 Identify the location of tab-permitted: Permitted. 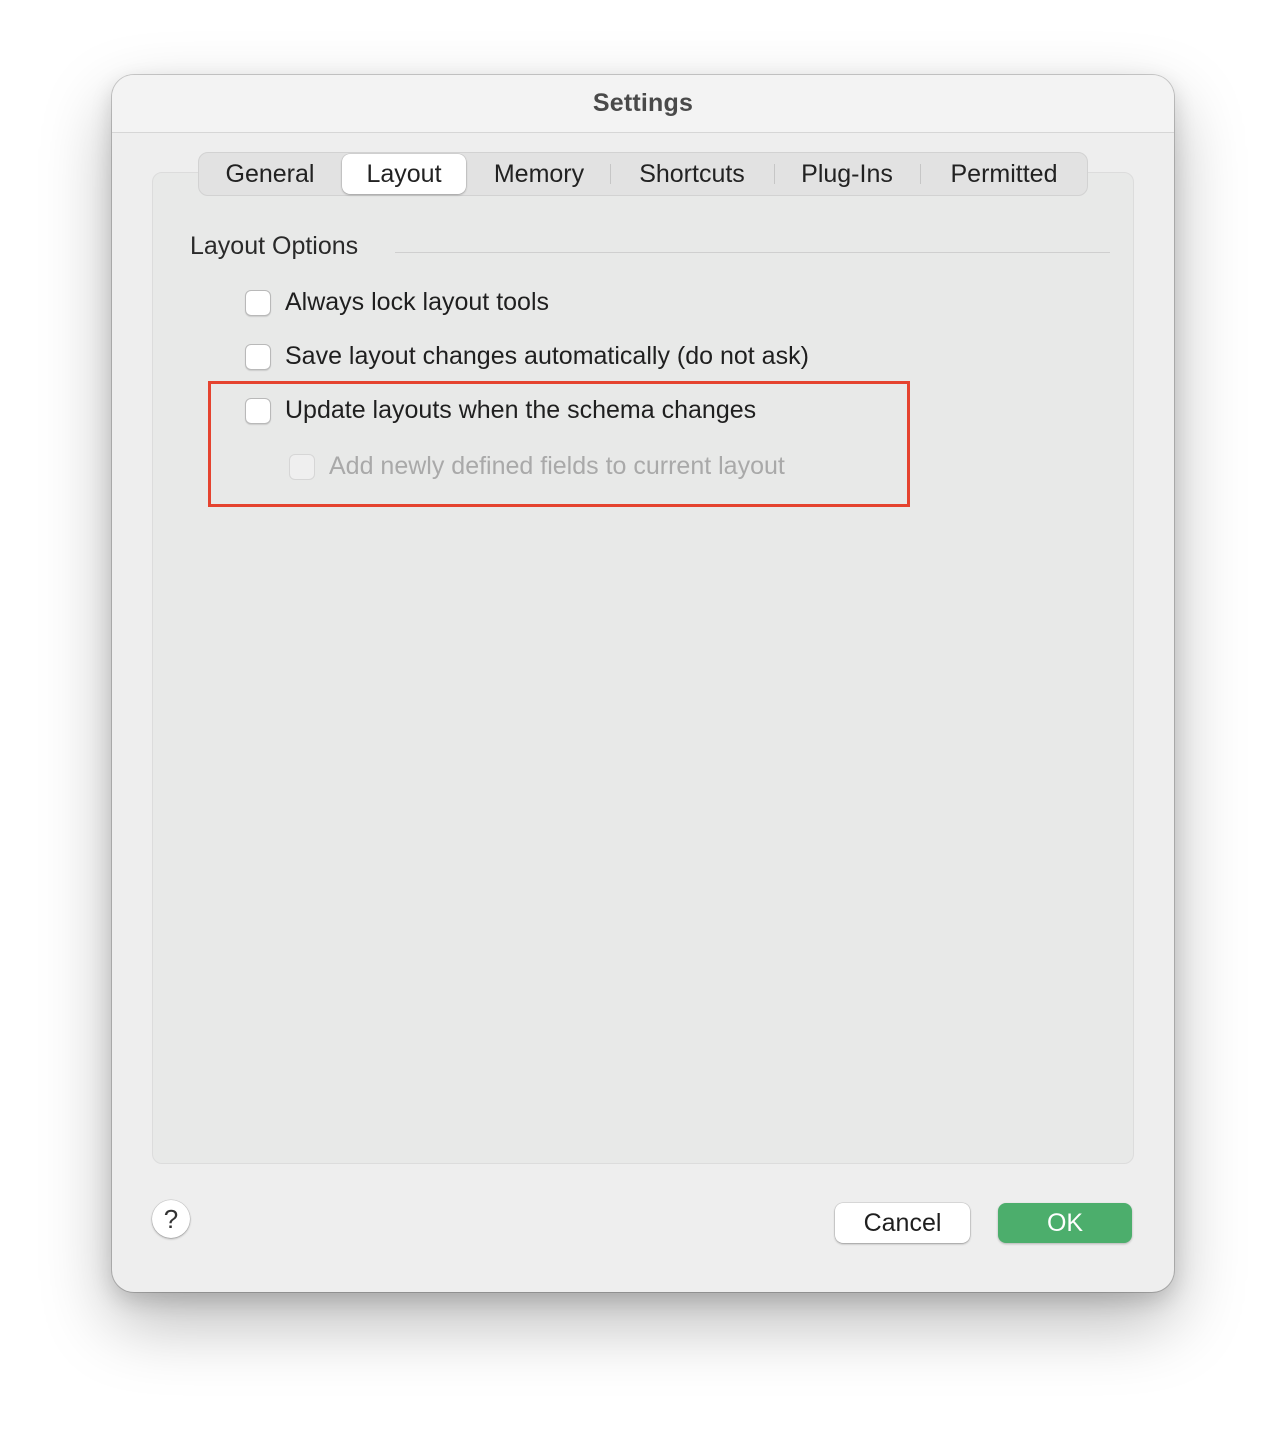
(1004, 174).